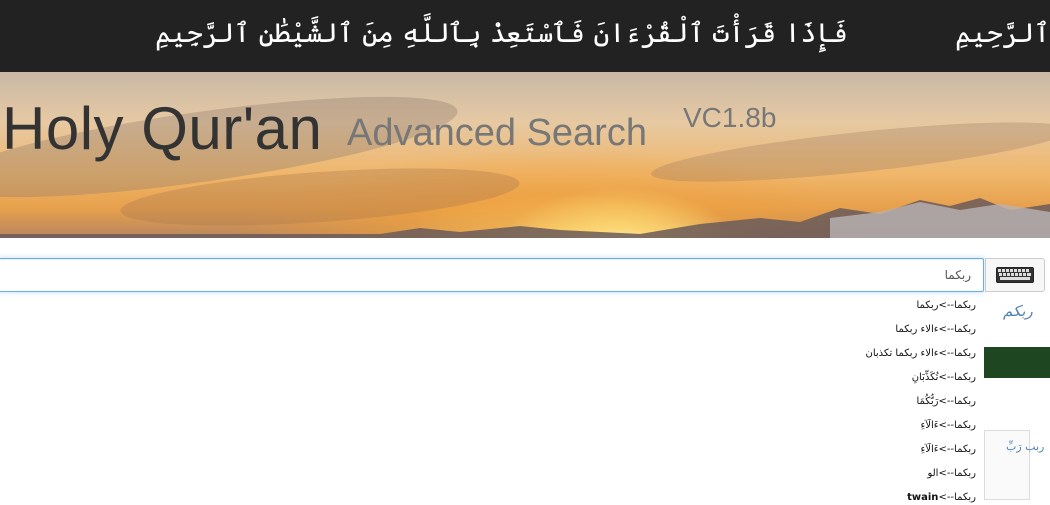 Image resolution: width=1050 pixels, height=505 pixels. Describe the element at coordinates (1018, 311) in the screenshot. I see `root-word-link: ربكم` at that location.